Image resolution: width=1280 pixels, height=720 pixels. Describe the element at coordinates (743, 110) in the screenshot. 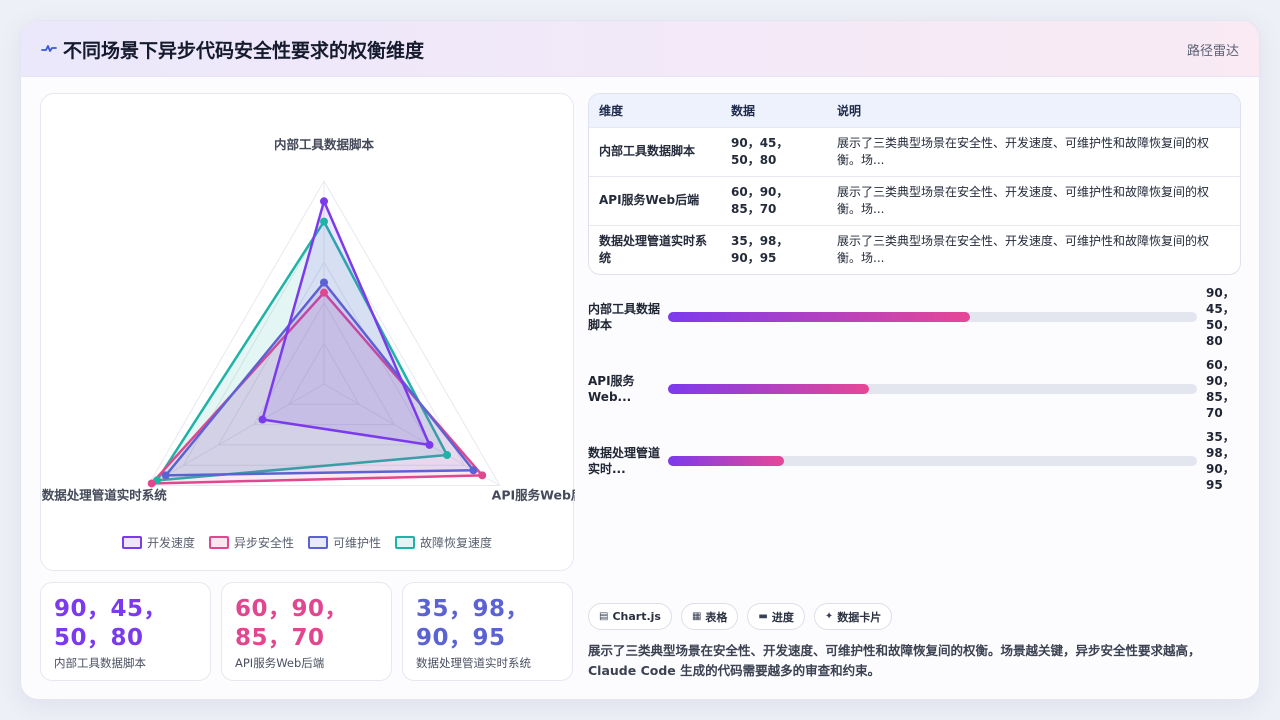

I see `column-header-data: 数据` at that location.